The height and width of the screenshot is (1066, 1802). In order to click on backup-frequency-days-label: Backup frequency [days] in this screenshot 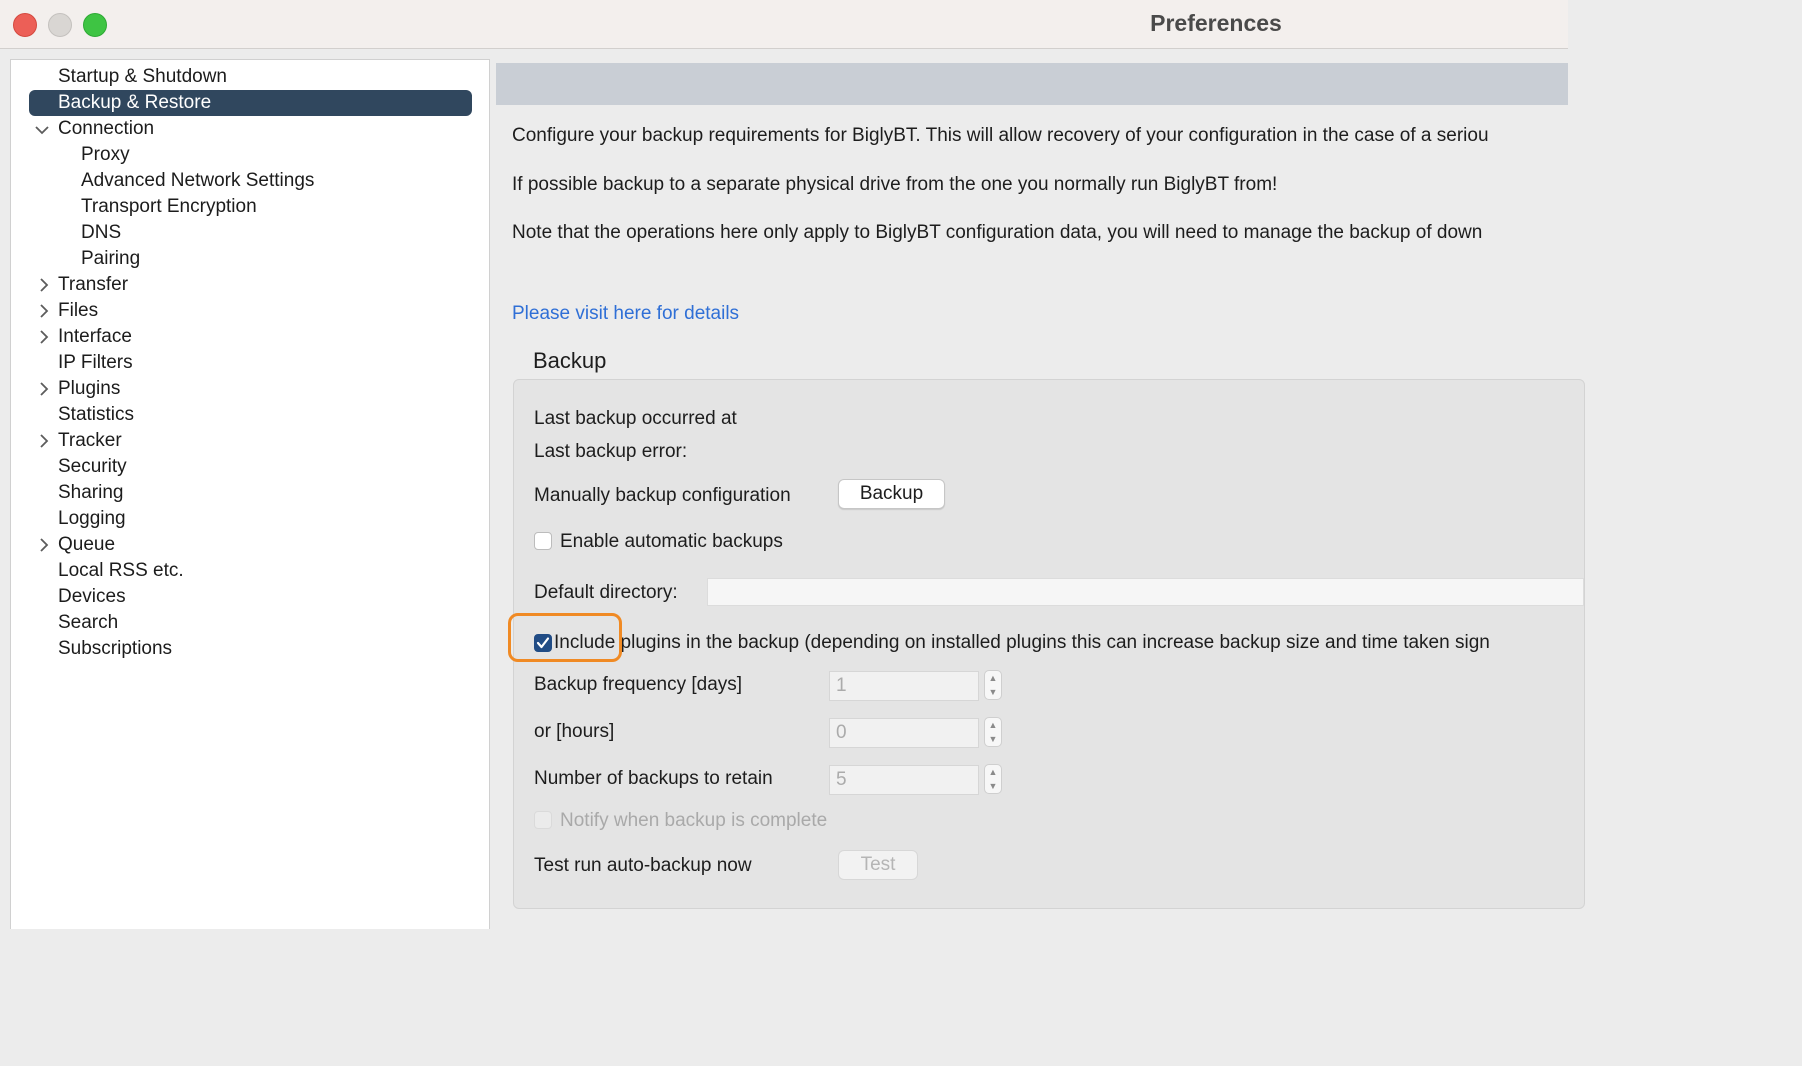, I will do `click(638, 684)`.